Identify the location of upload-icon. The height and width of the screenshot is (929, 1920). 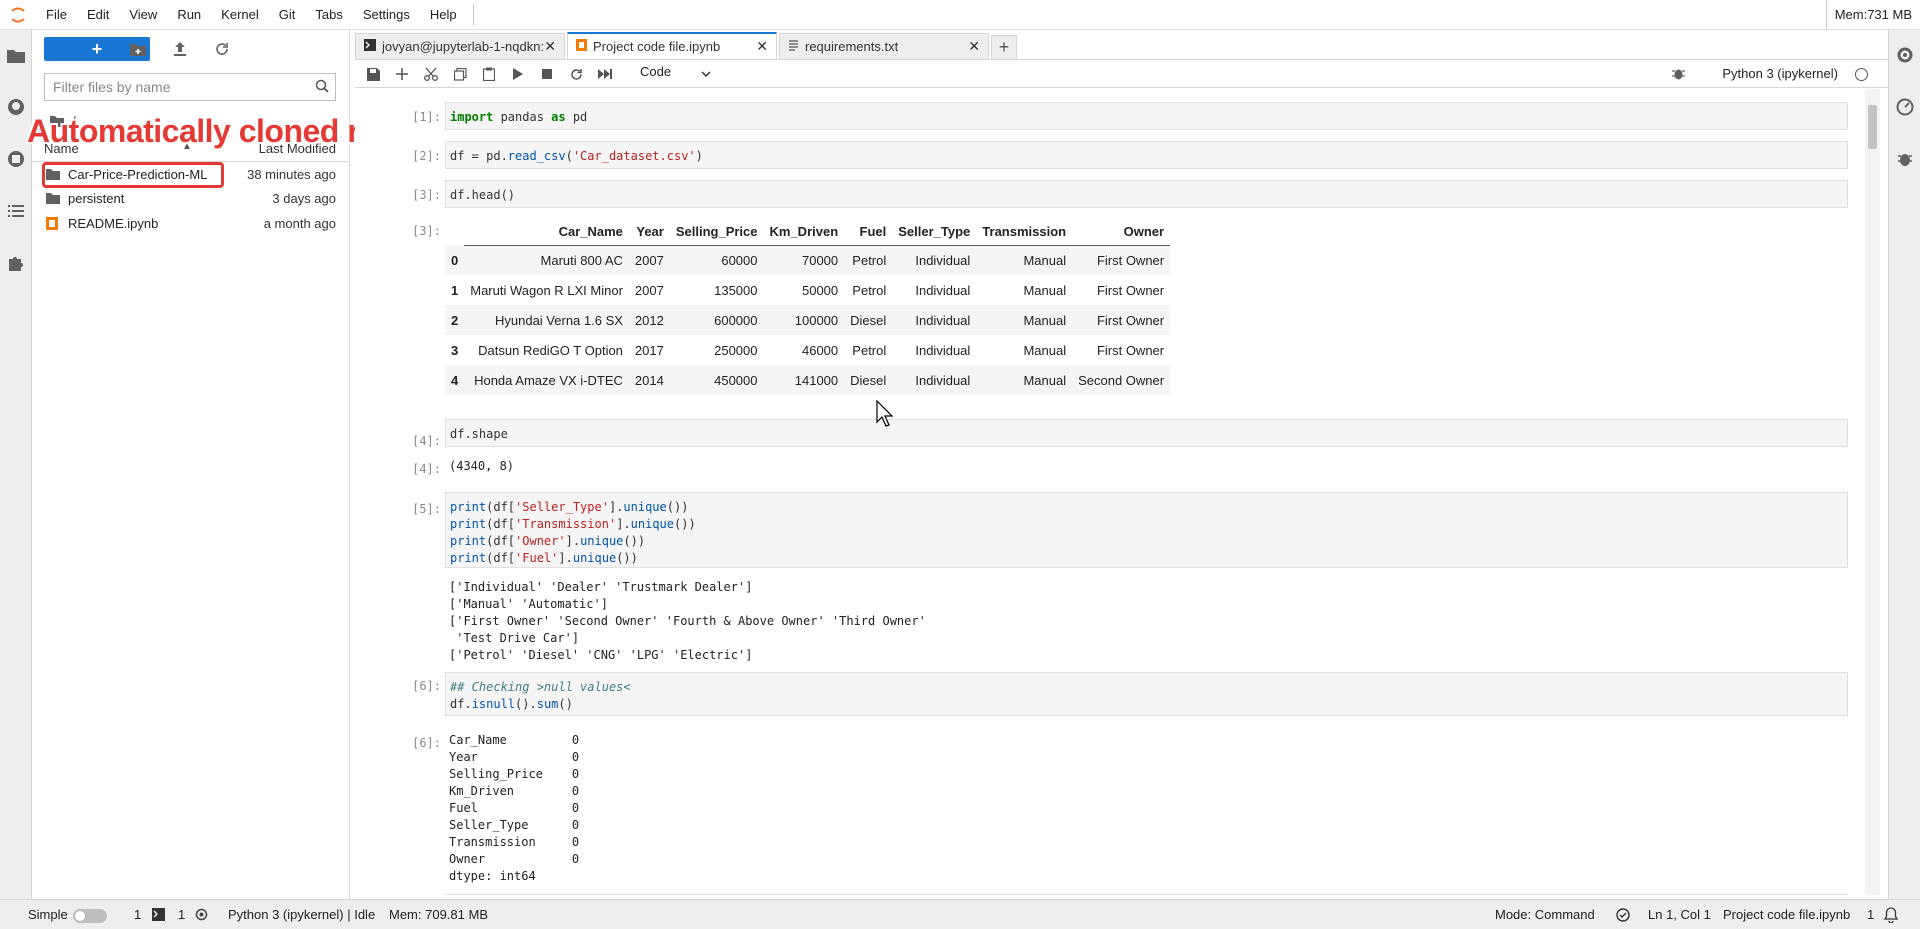
(180, 49).